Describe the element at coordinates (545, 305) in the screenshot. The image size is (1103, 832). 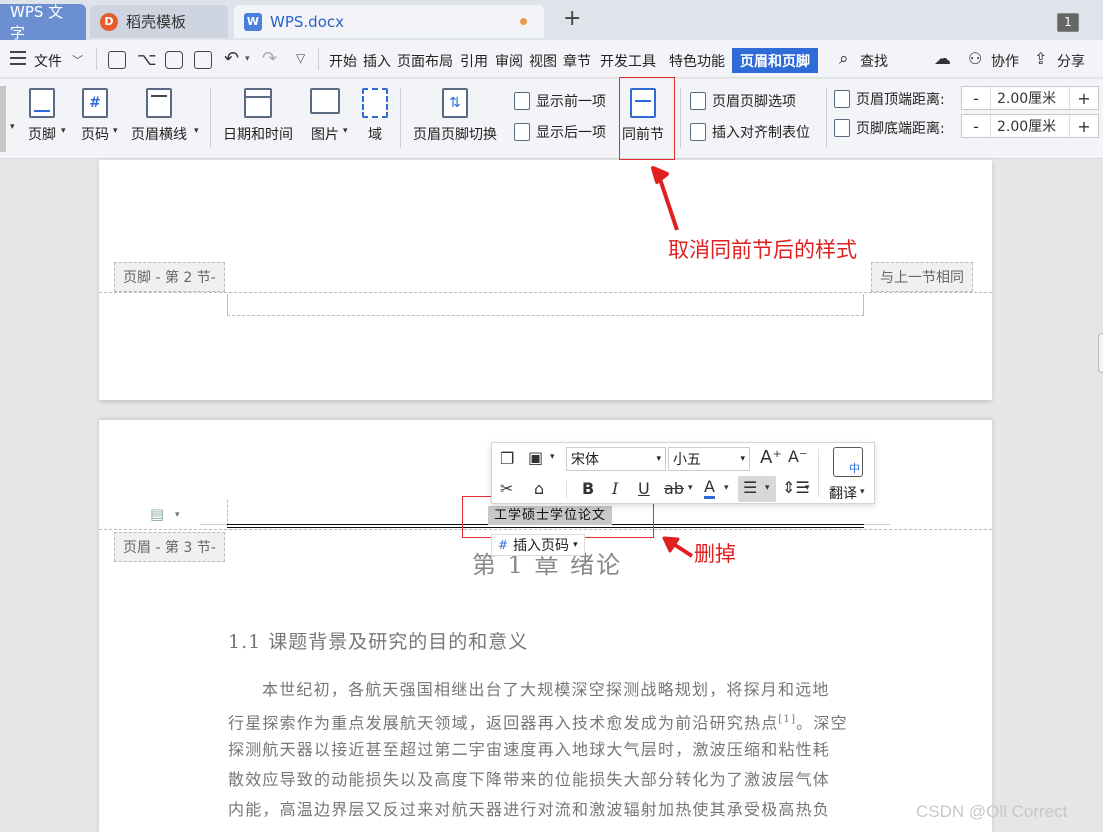
I see `footer-content-area` at that location.